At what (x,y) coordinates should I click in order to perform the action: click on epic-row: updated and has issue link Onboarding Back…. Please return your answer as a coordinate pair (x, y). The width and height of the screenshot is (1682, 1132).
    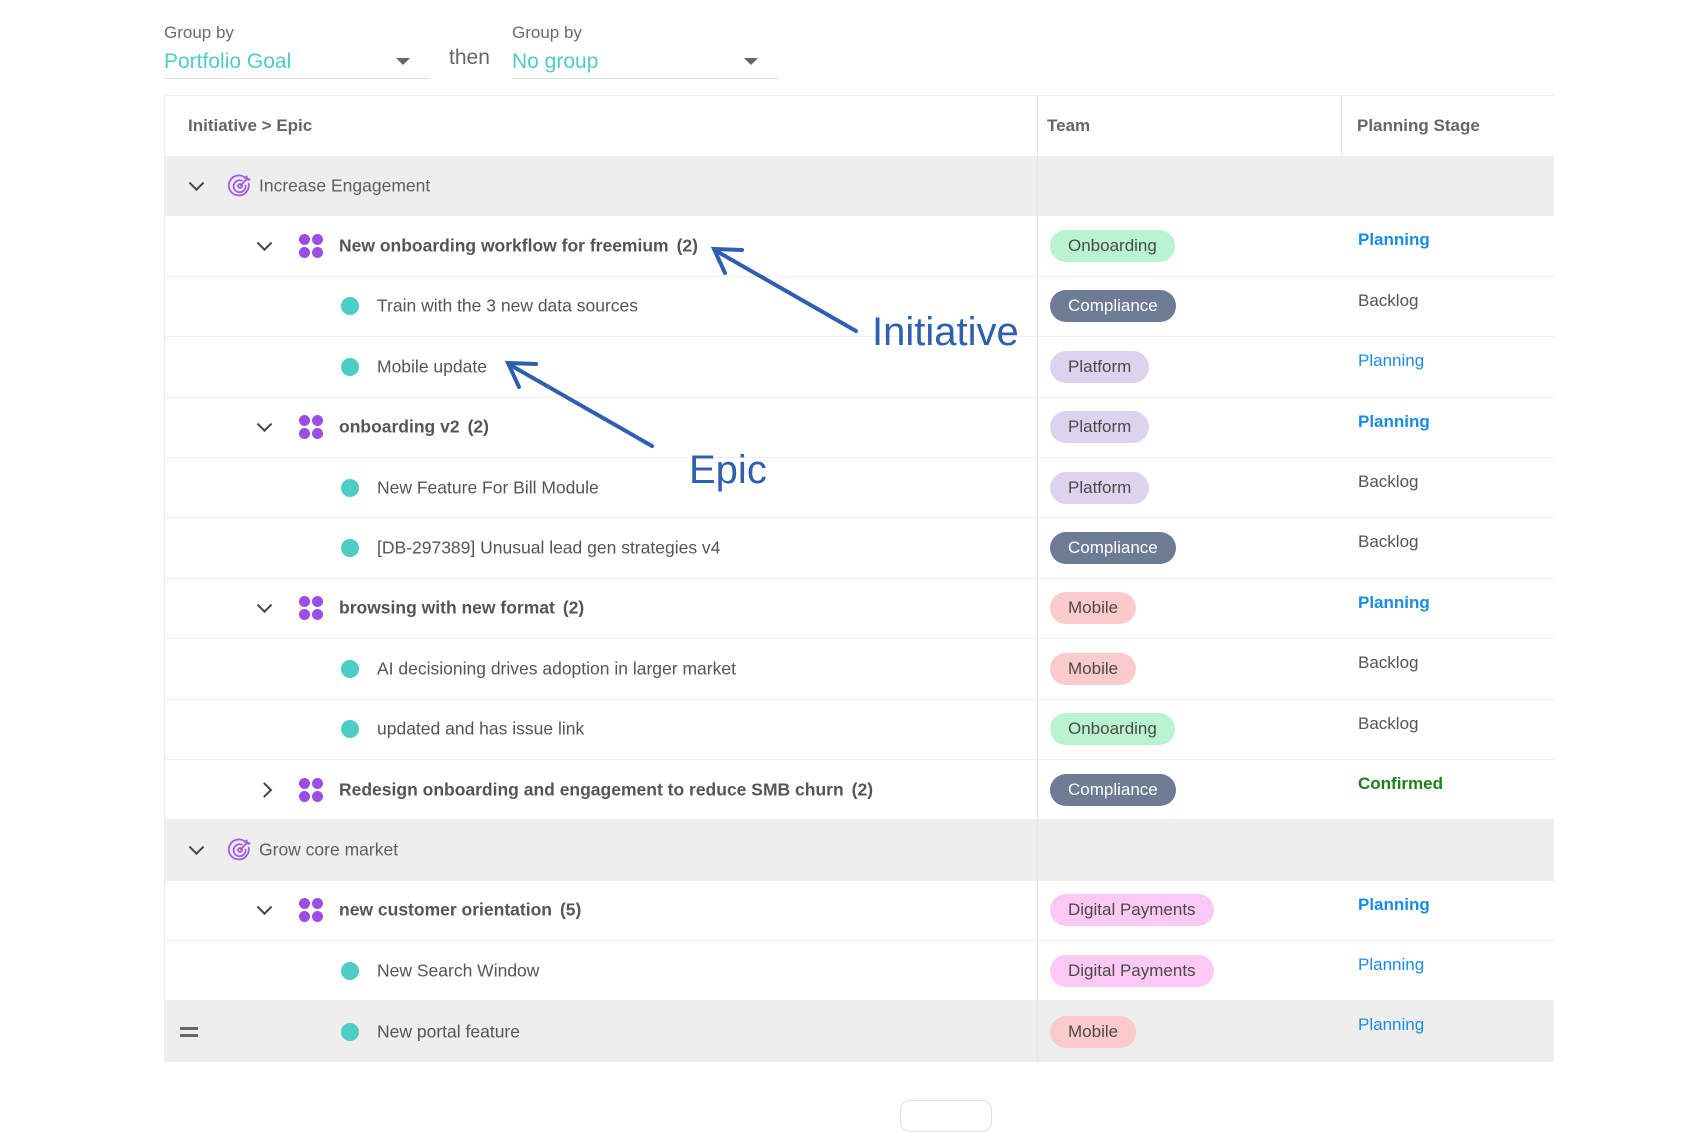
    Looking at the image, I should click on (859, 729).